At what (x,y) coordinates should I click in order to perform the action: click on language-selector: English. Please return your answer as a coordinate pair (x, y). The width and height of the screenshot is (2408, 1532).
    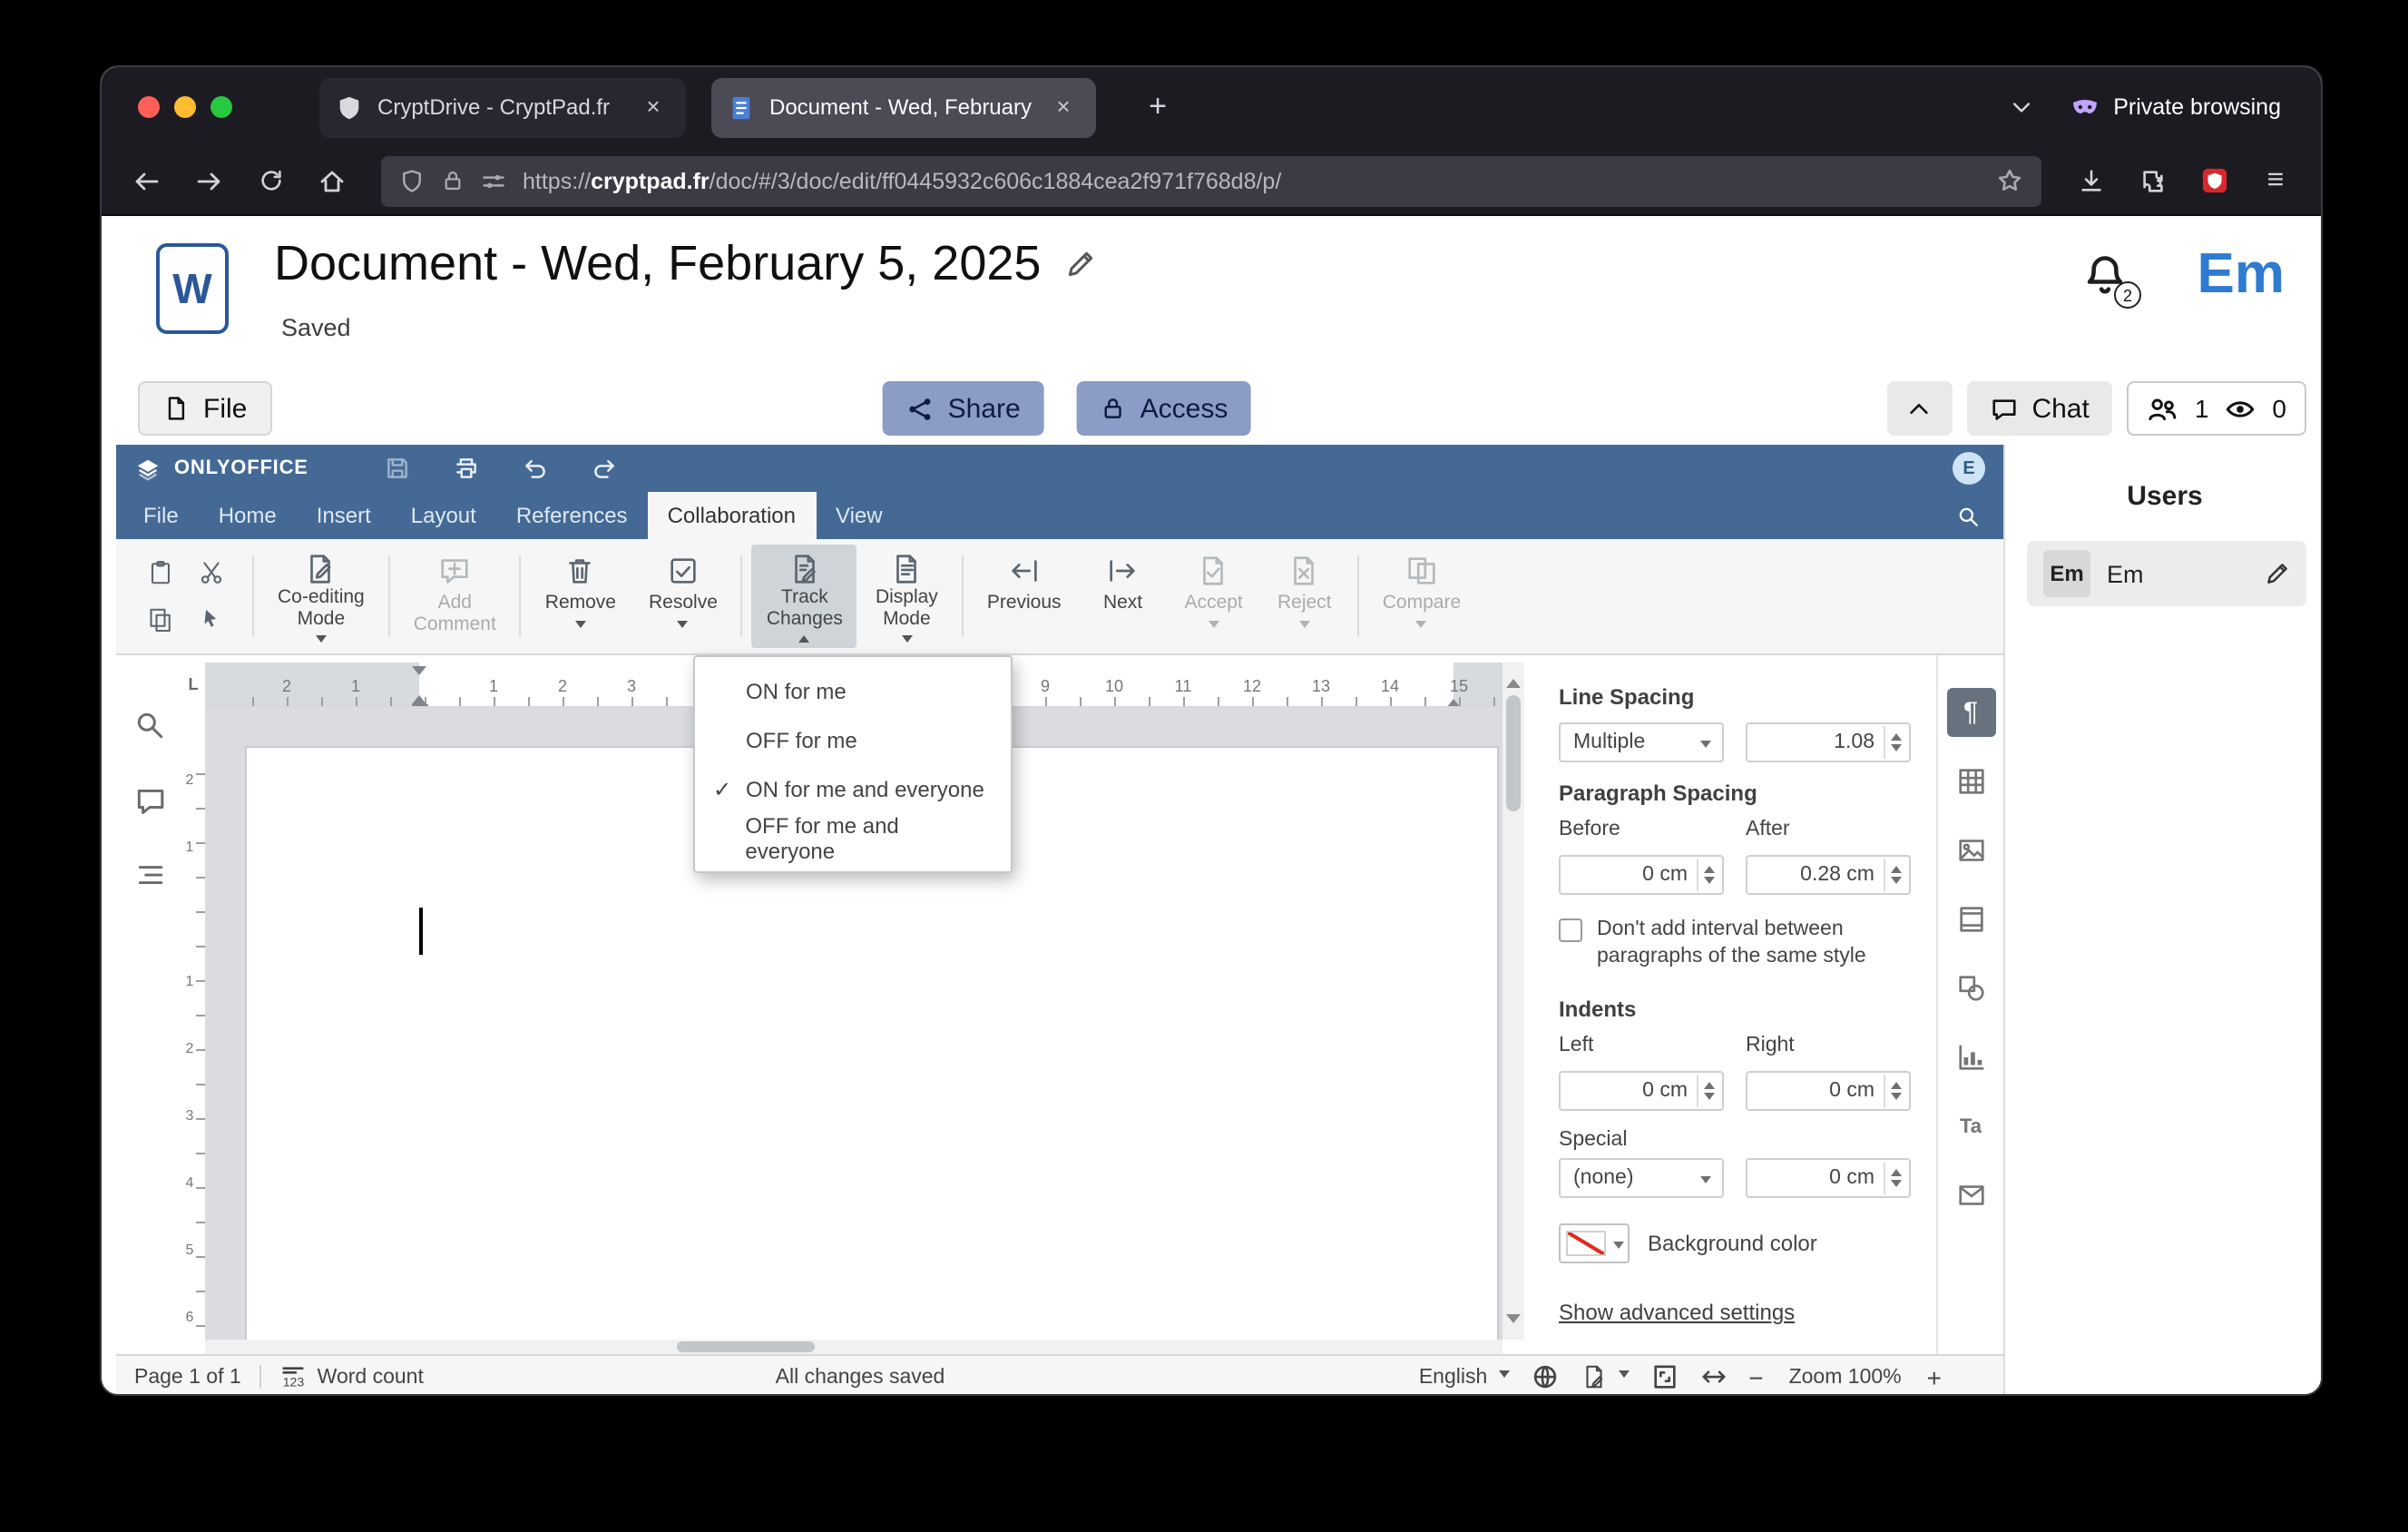
    Looking at the image, I should click on (1464, 1377).